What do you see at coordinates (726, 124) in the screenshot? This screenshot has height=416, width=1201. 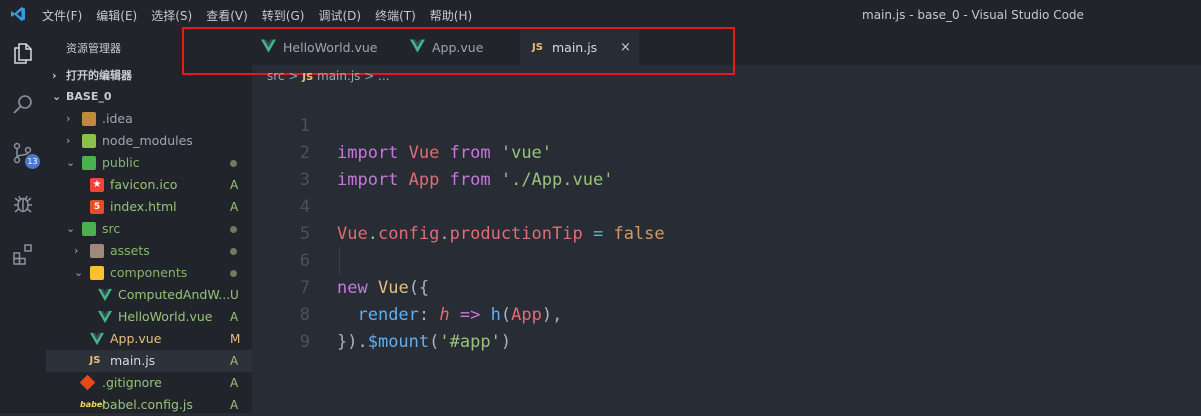 I see `code-line: 1 import Vue from 'vue'` at bounding box center [726, 124].